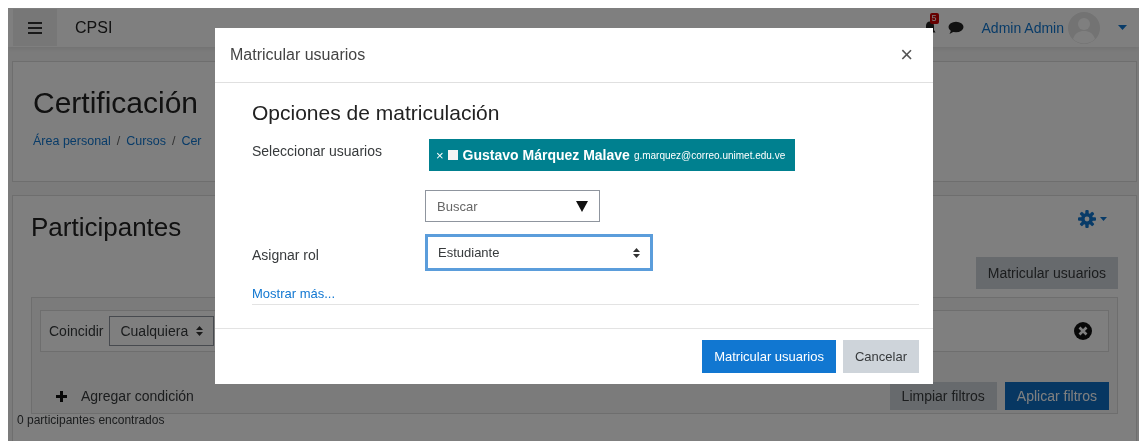  I want to click on cancel-button: Cancelar, so click(880, 356).